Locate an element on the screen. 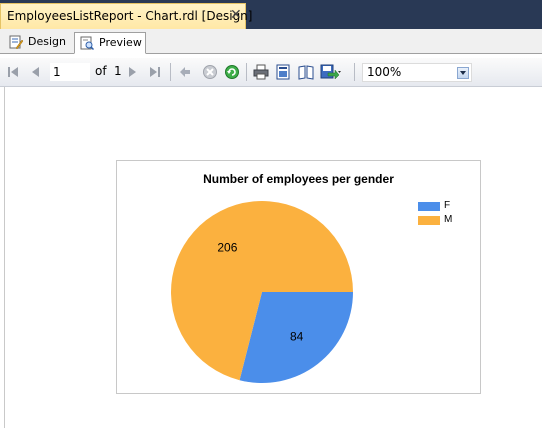 This screenshot has height=428, width=542. legend-label: M is located at coordinates (448, 219).